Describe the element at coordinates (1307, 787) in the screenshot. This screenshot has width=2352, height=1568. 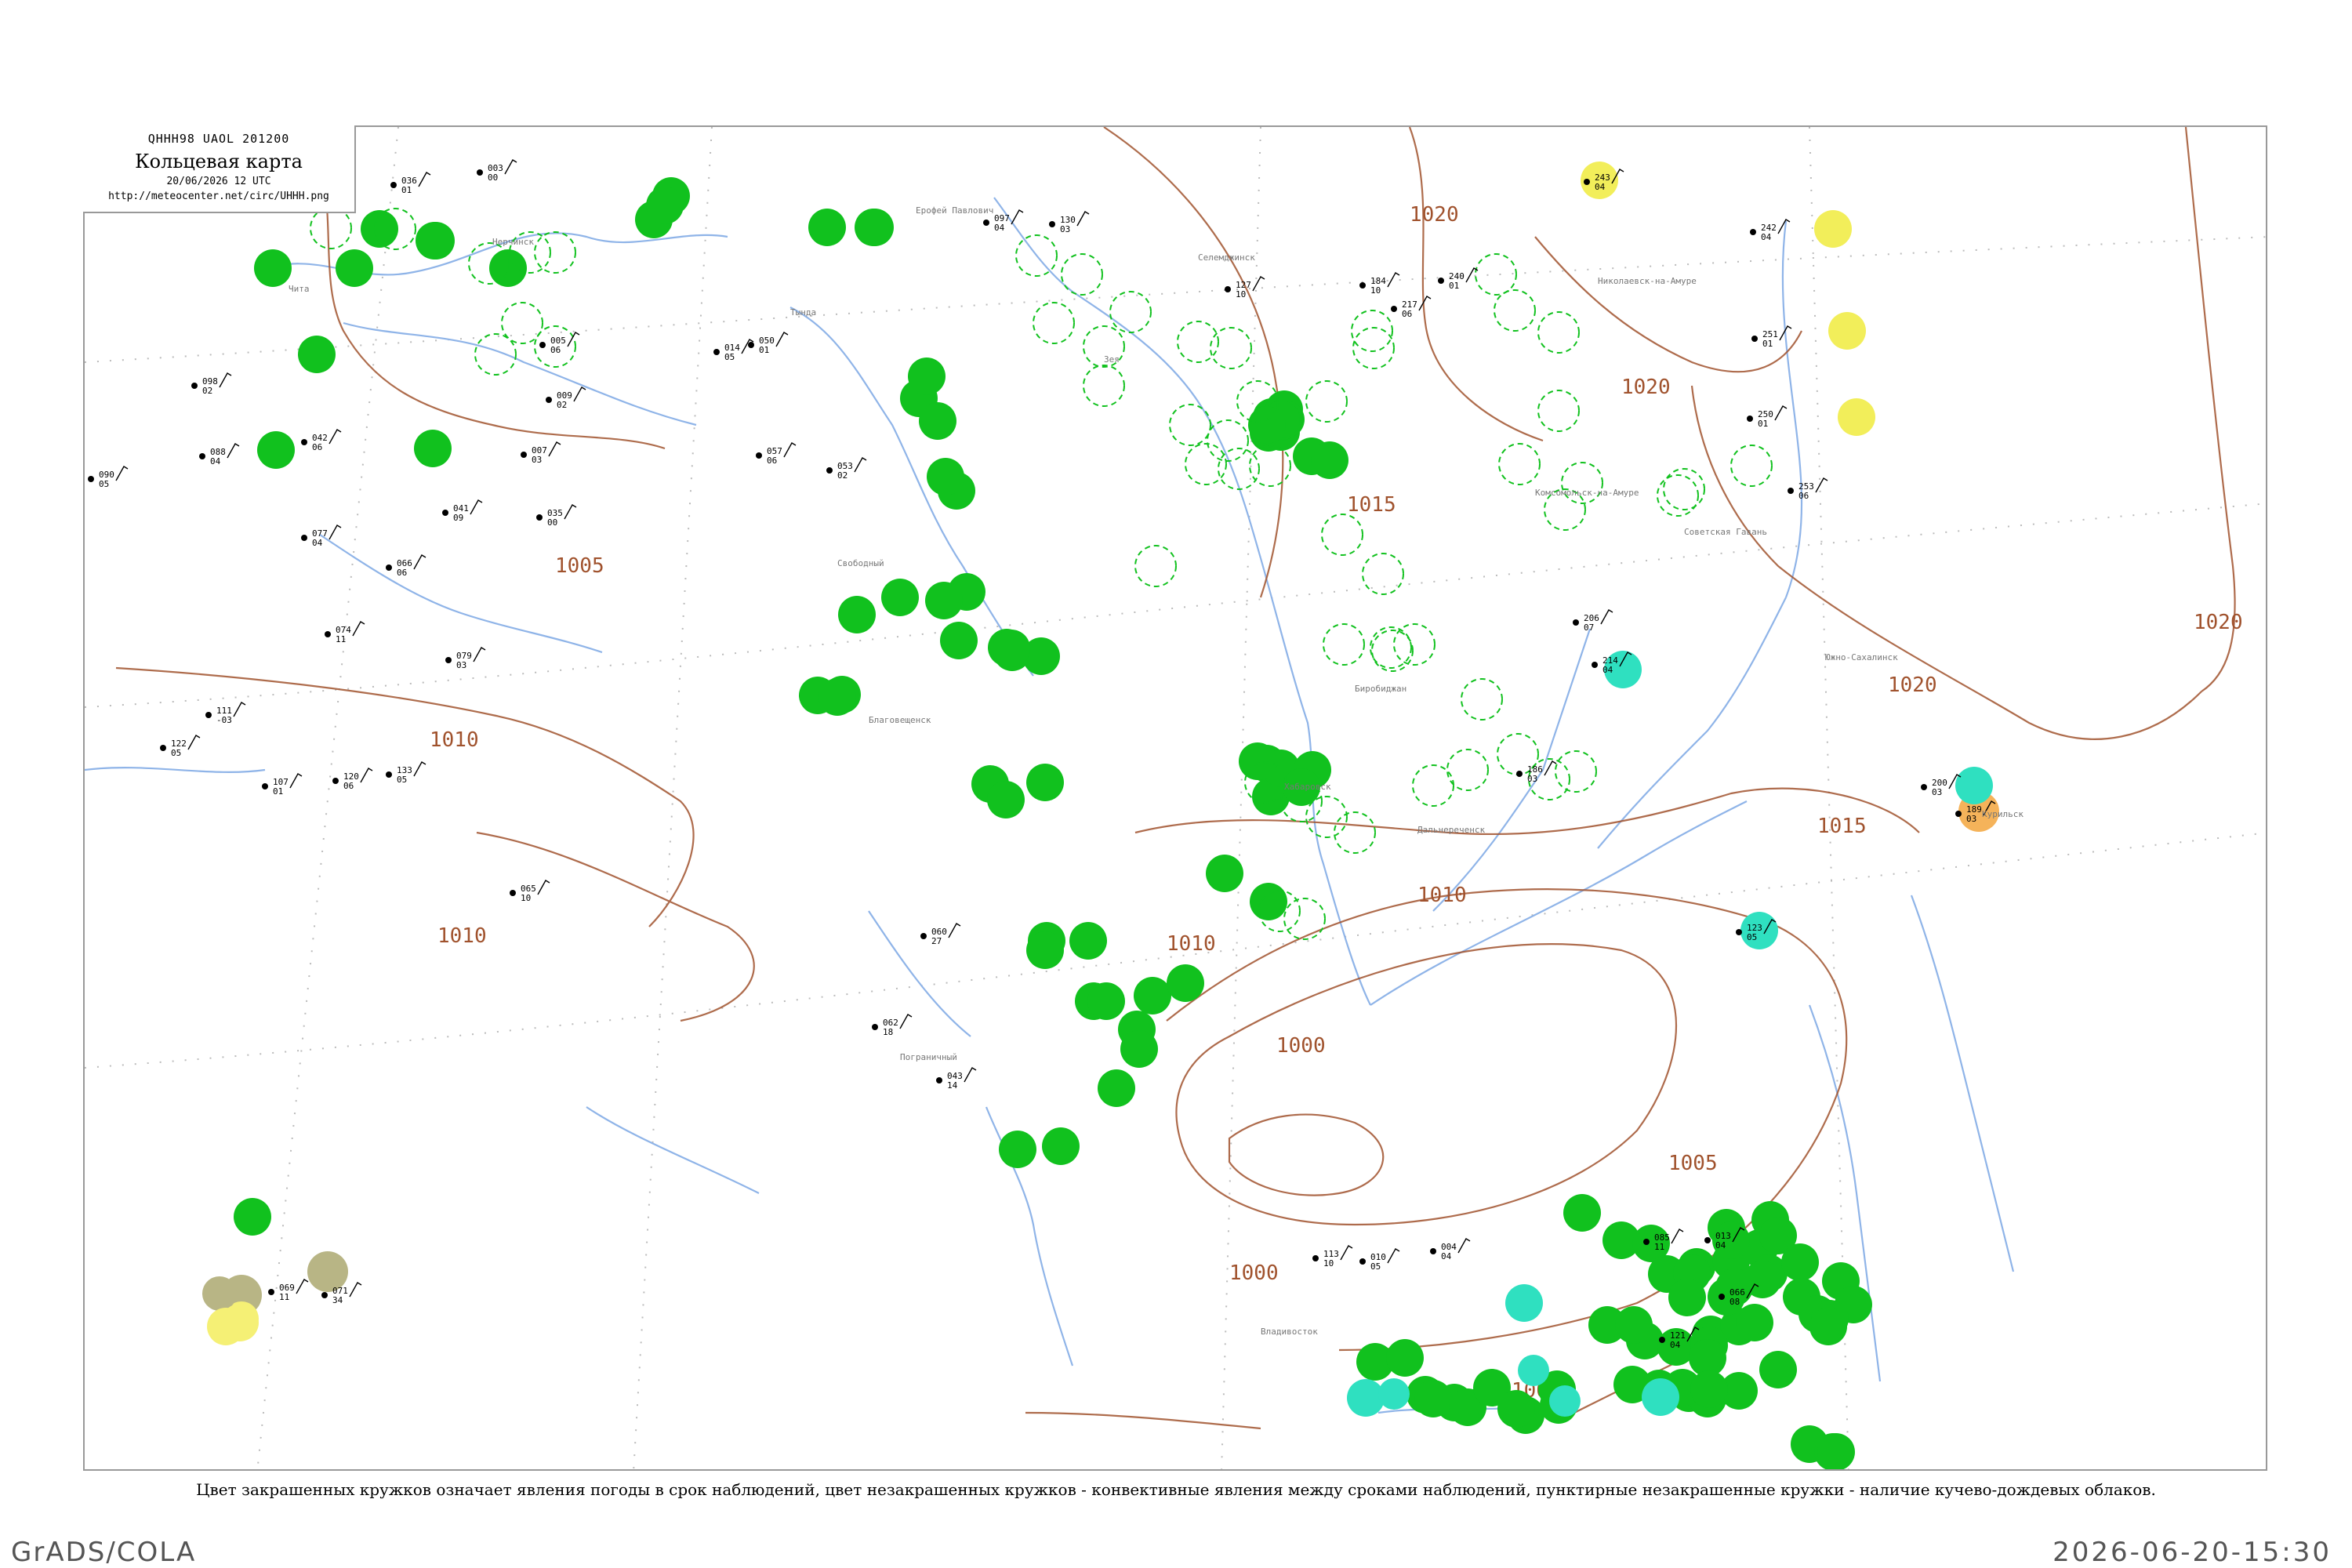
I see `place-name: Хабаровск` at that location.